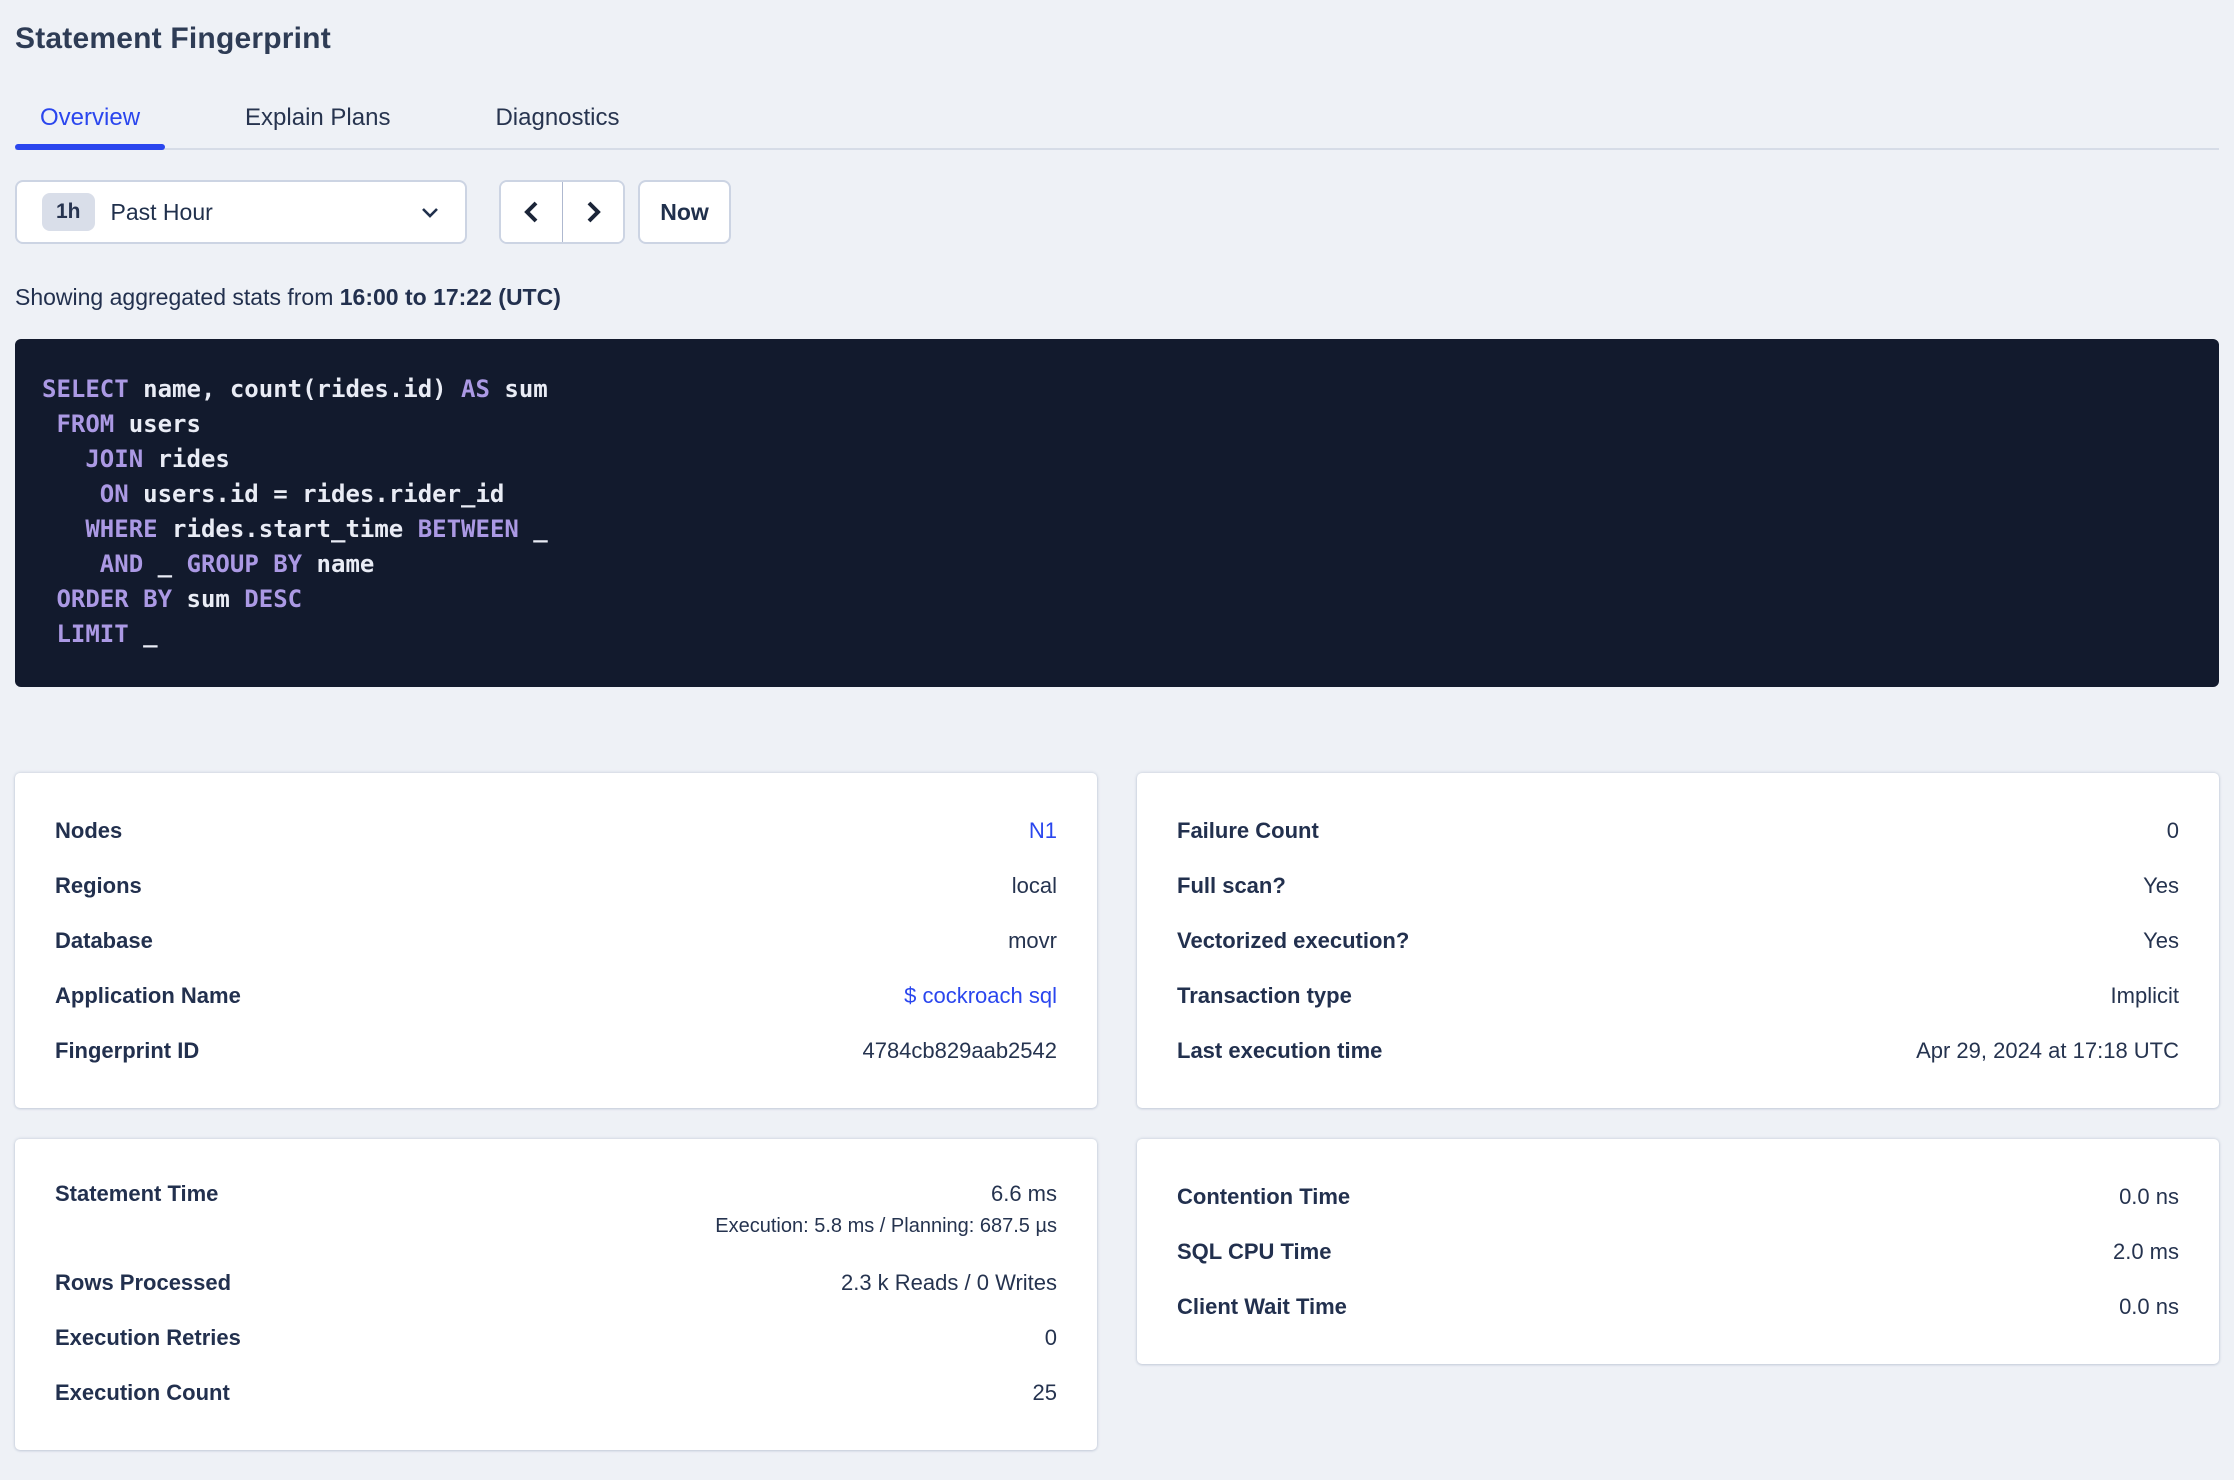  I want to click on card-row: Transaction type Implicit, so click(1678, 995).